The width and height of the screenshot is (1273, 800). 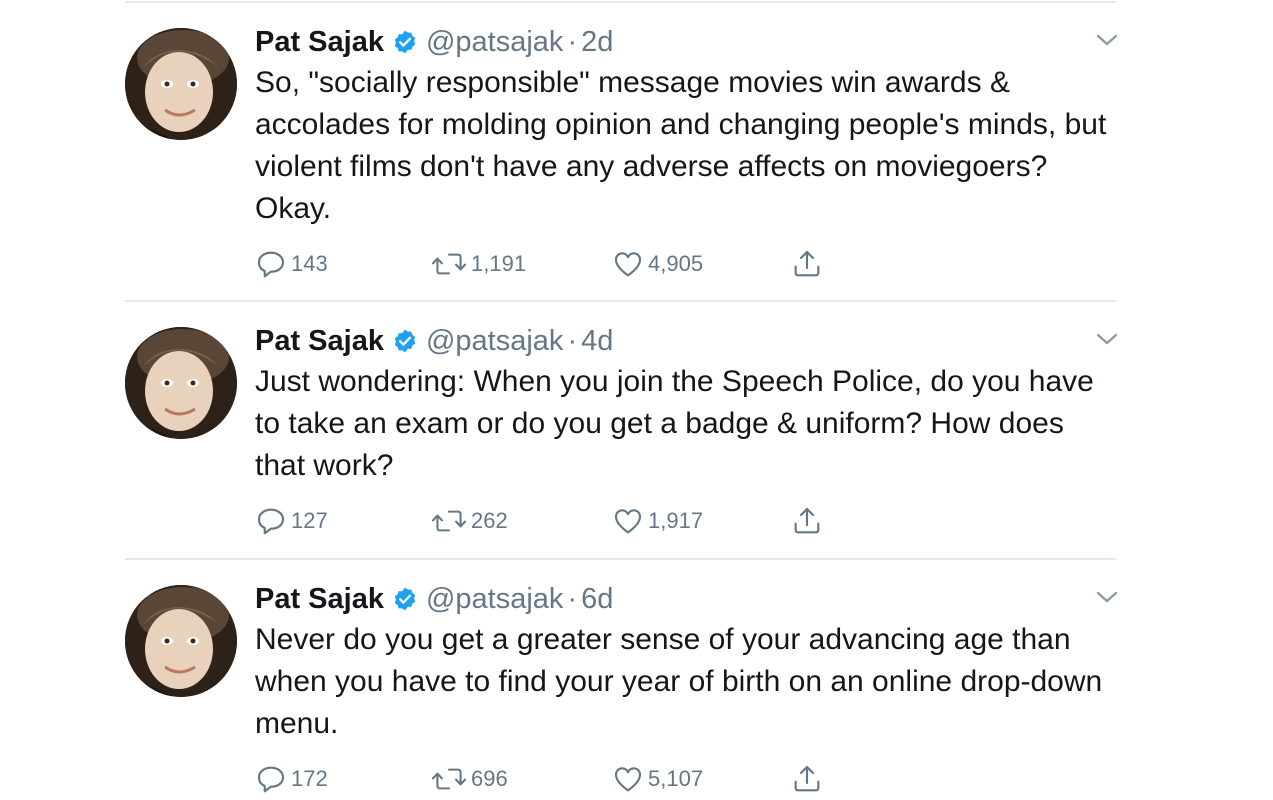 I want to click on retweet-count: 262, so click(x=489, y=520).